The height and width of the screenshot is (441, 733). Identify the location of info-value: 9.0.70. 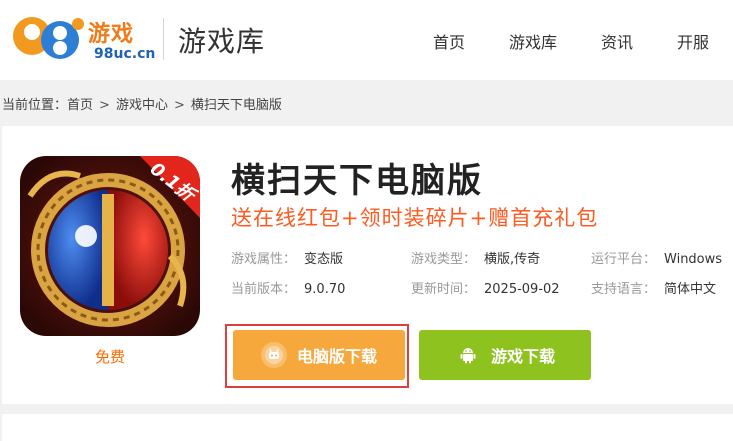
(325, 289).